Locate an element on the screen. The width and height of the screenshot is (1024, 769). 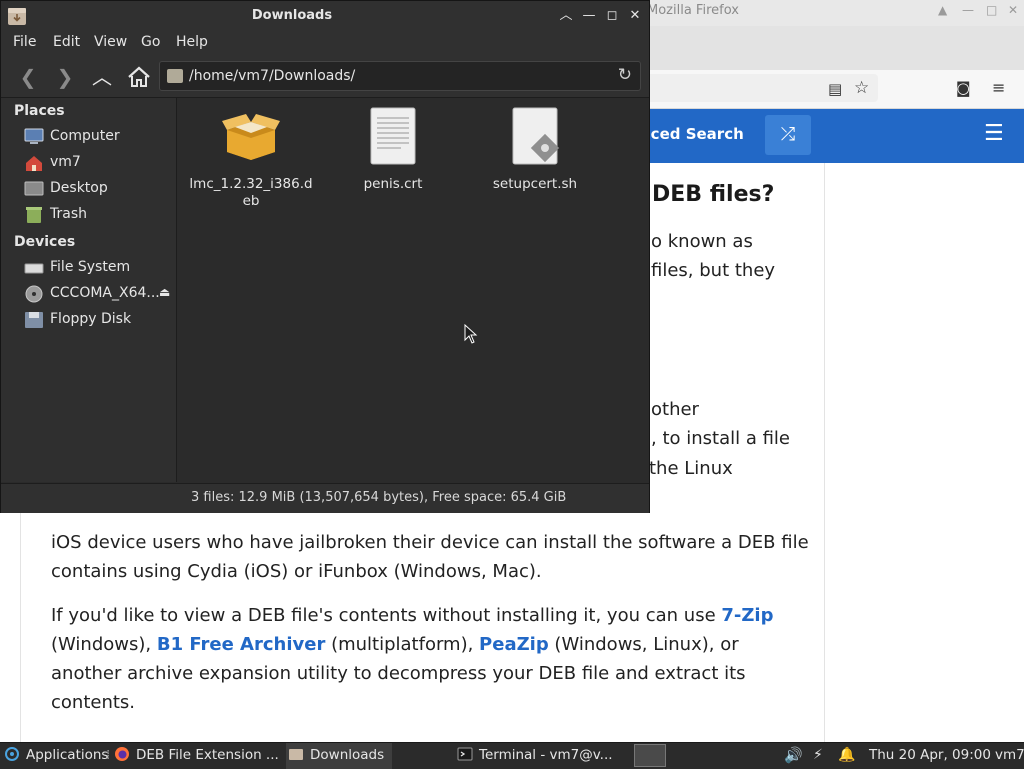
article-text-fragment: o known as is located at coordinates (702, 241).